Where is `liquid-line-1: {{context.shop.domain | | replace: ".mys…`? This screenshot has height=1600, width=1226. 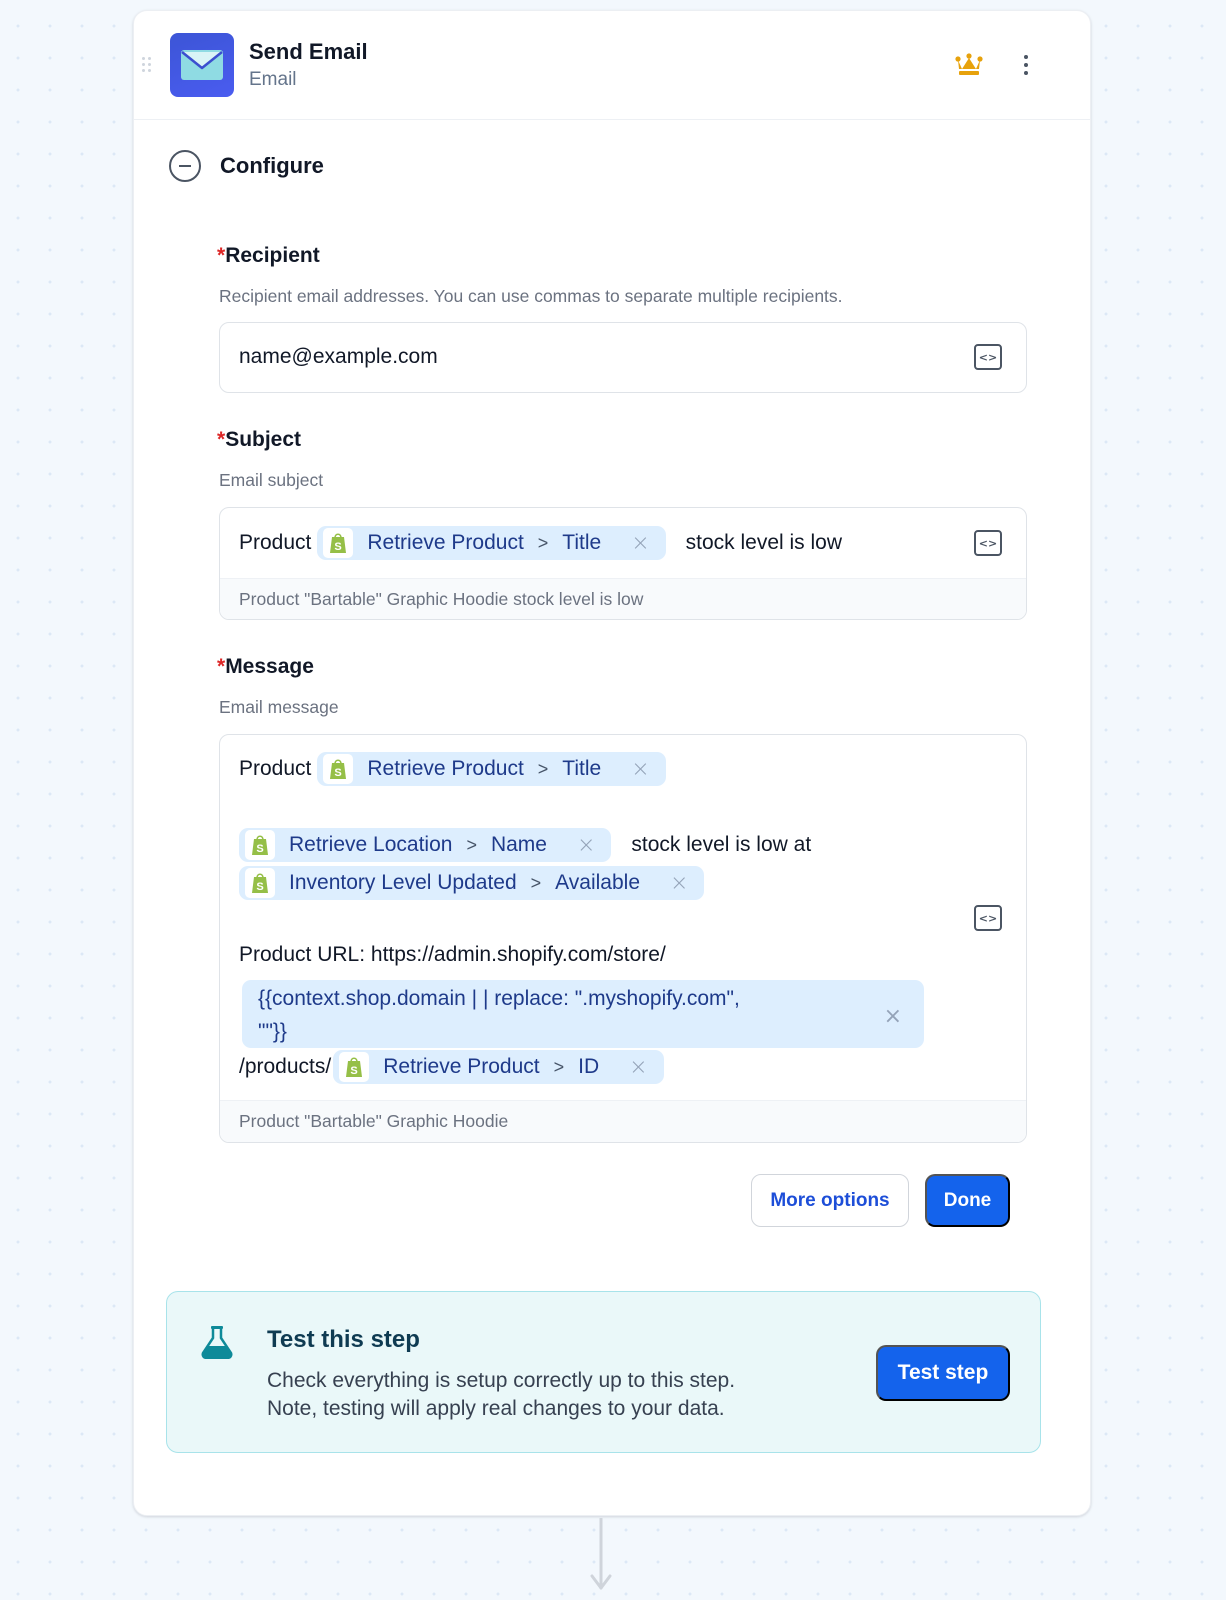 liquid-line-1: {{context.shop.domain | | replace: ".mys… is located at coordinates (499, 998).